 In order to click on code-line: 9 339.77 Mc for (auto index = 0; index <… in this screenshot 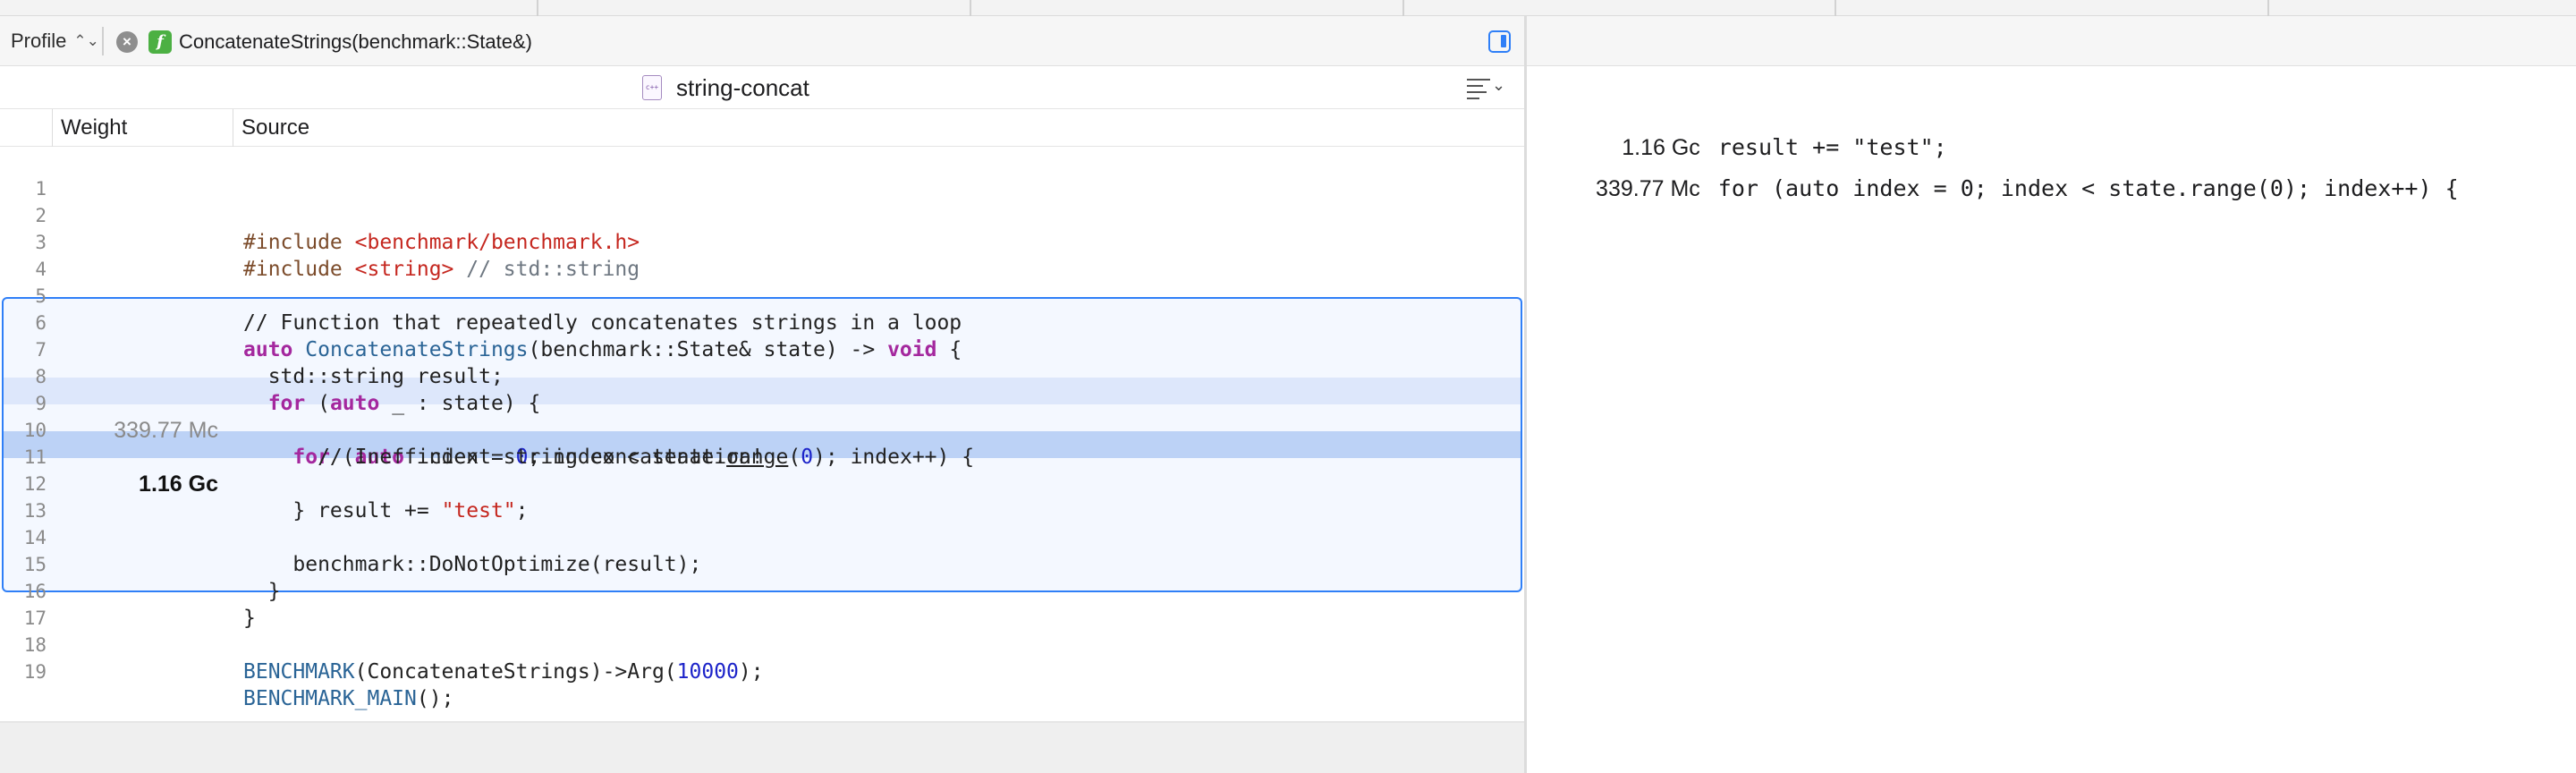, I will do `click(762, 416)`.